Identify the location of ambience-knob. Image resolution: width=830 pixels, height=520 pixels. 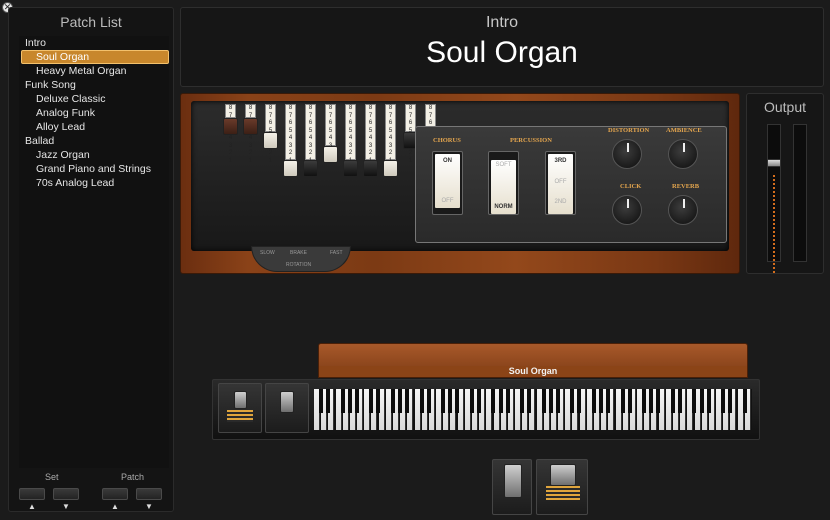
(683, 154).